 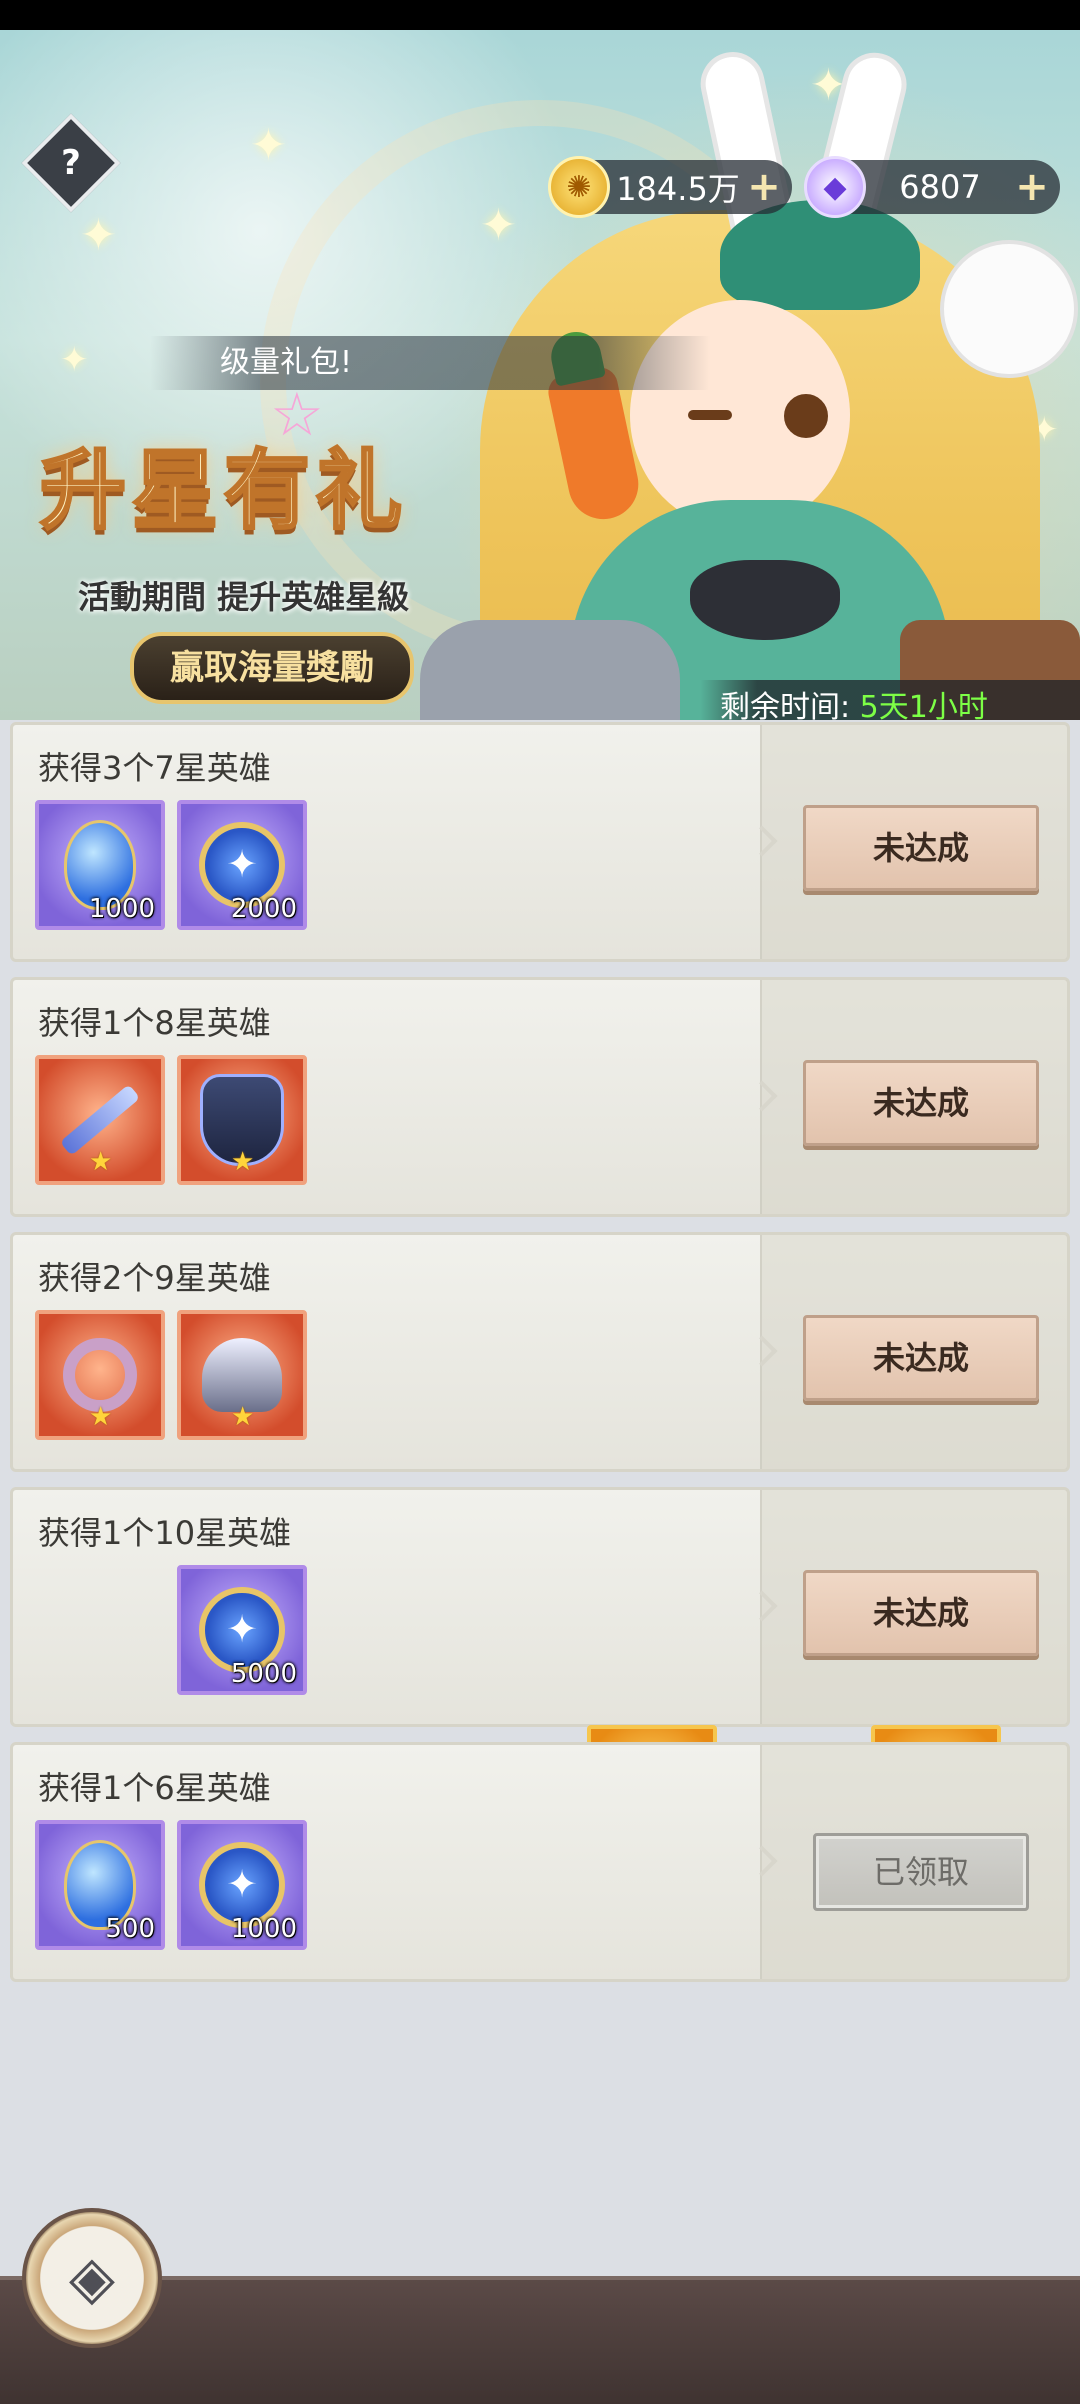 I want to click on task-title: 获得1个8星英雄, so click(x=154, y=1023).